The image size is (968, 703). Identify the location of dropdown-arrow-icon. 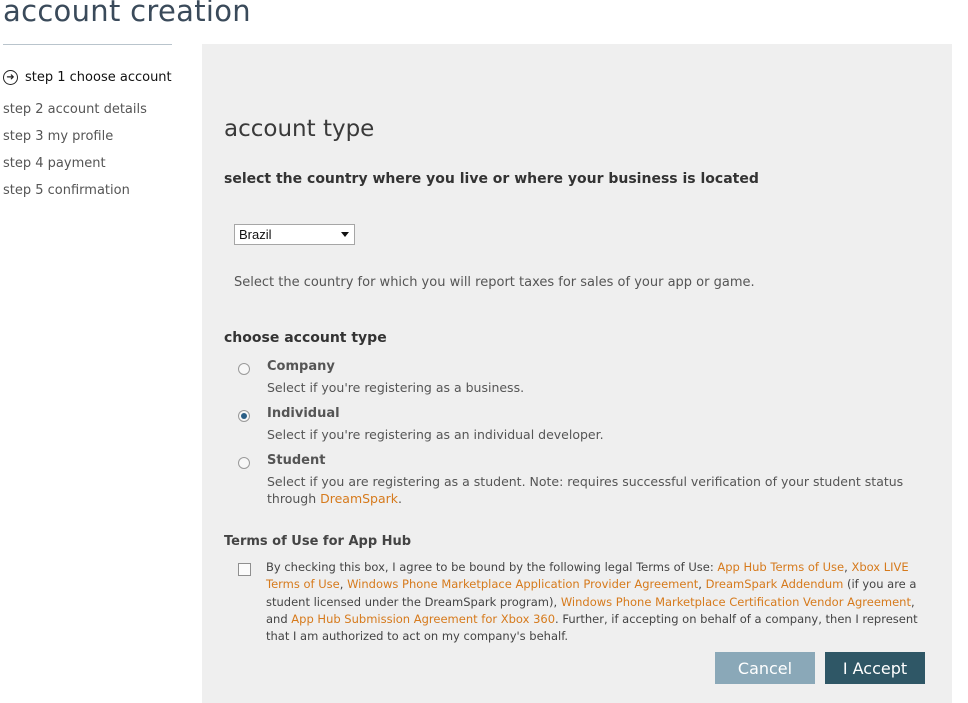
(345, 234).